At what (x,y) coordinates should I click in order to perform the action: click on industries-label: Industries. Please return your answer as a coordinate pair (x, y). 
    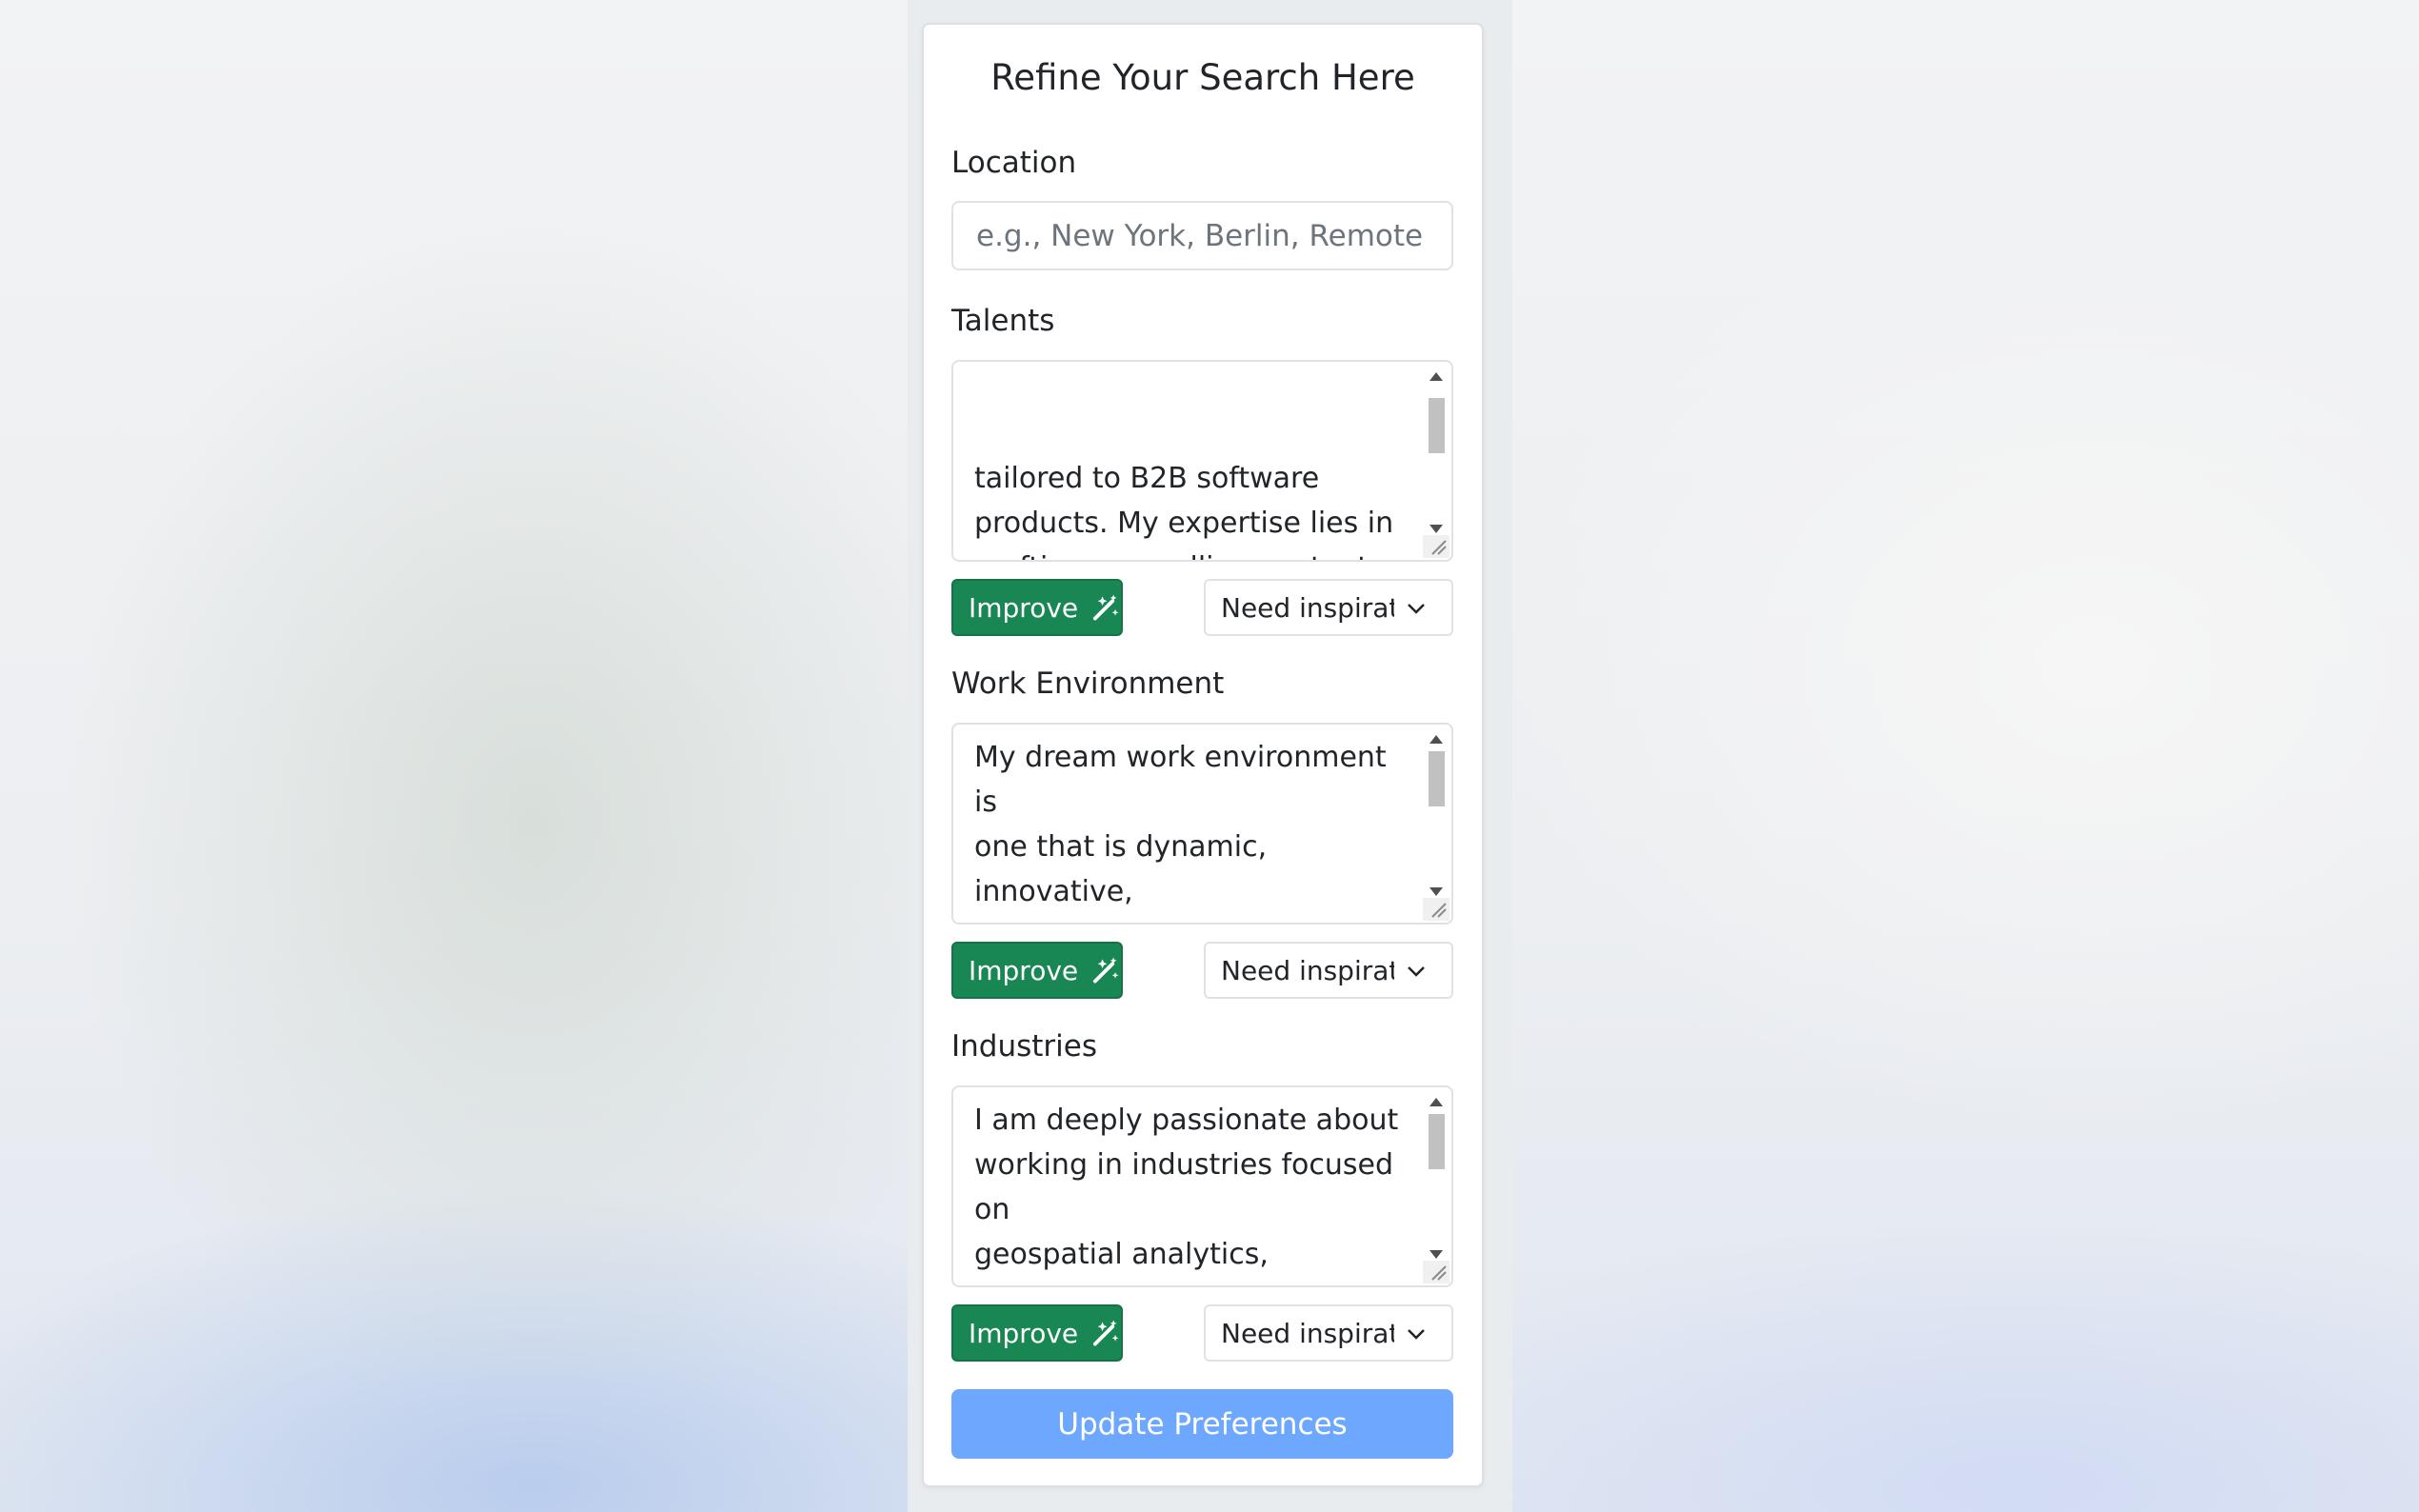
    Looking at the image, I should click on (1024, 1046).